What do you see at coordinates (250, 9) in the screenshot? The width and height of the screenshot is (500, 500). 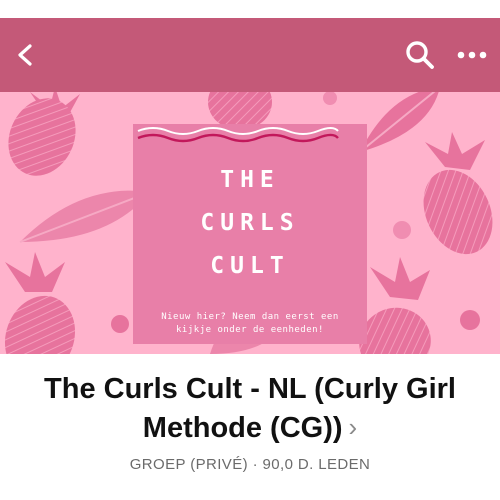 I see `status-bar-area` at bounding box center [250, 9].